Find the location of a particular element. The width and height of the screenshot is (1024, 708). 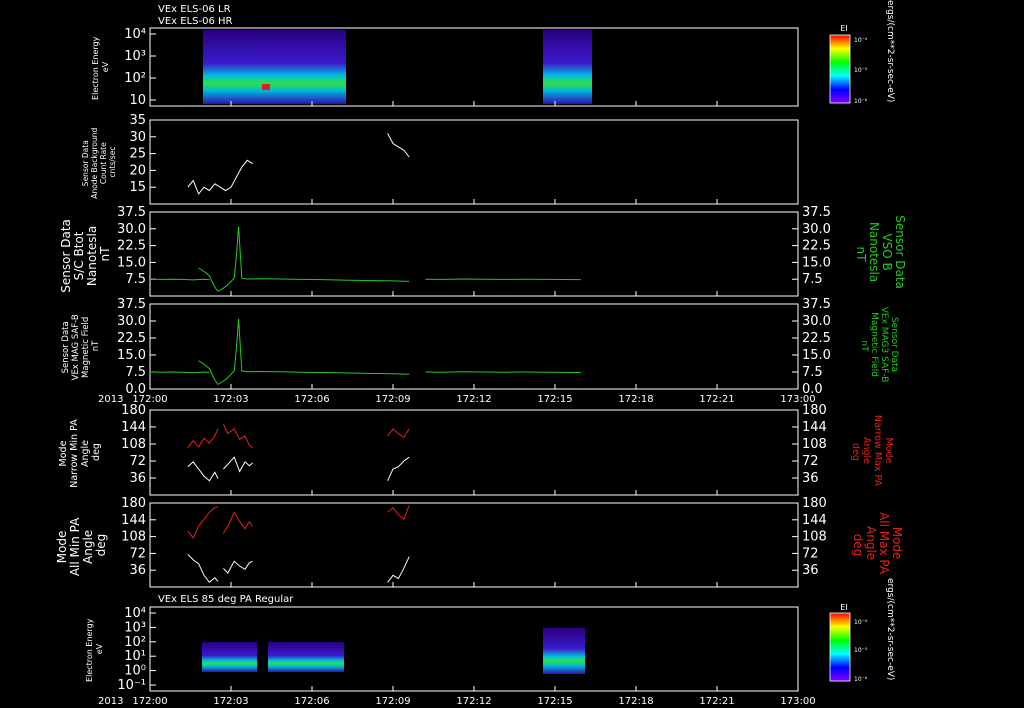

panel-bmag-sc-frame is located at coordinates (474, 254).